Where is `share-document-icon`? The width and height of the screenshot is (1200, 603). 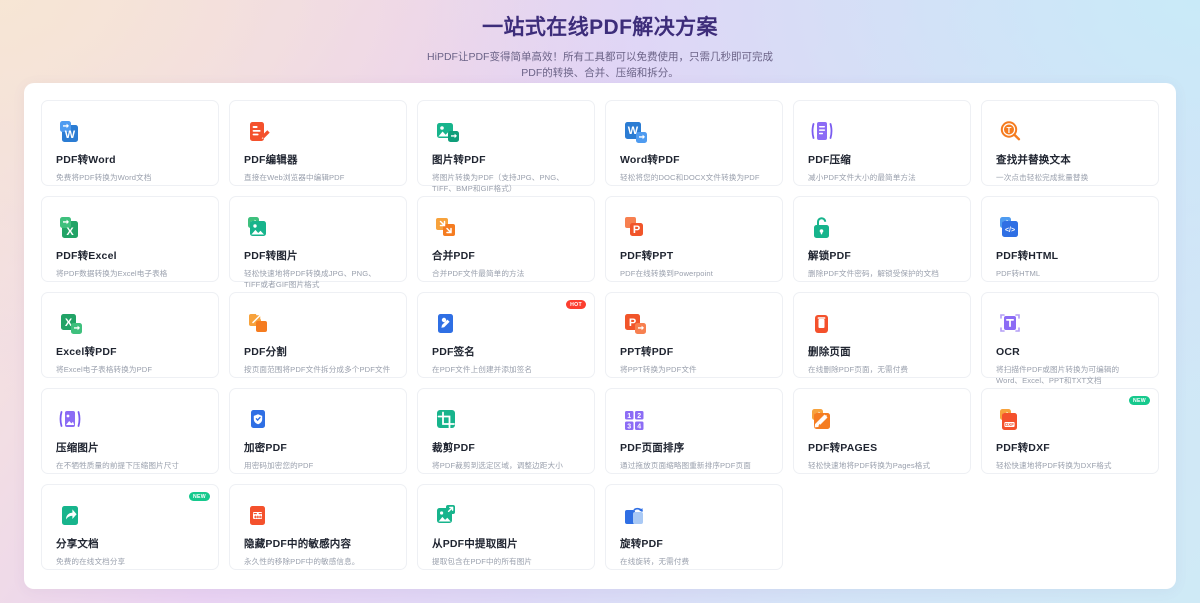 share-document-icon is located at coordinates (70, 515).